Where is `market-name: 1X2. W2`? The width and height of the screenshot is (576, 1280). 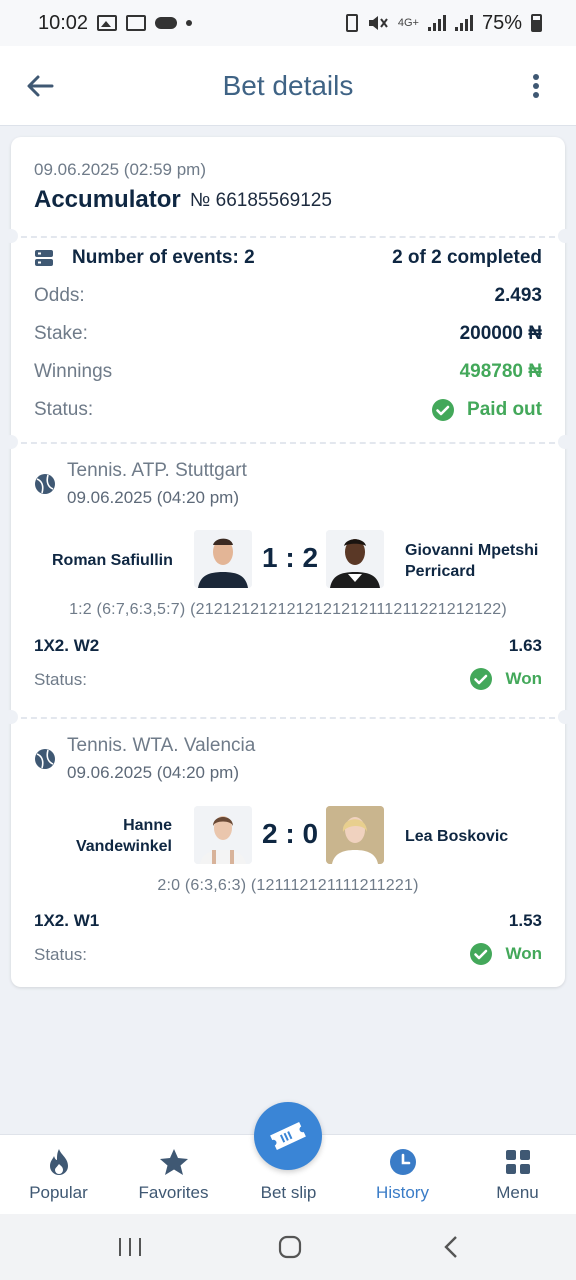
market-name: 1X2. W2 is located at coordinates (67, 645).